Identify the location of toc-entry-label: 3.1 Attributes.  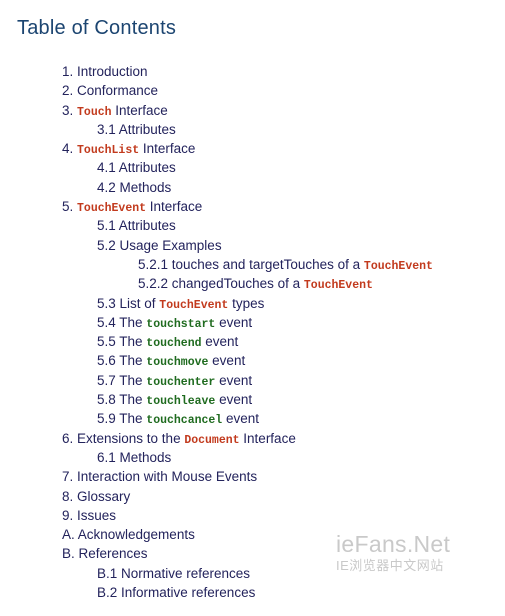
(136, 129).